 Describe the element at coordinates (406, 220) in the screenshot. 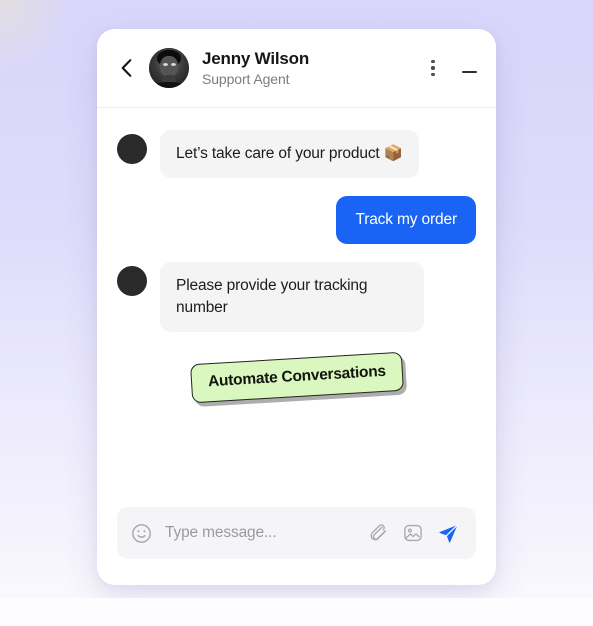

I see `quick-reply-track-my-order: Track my order` at that location.